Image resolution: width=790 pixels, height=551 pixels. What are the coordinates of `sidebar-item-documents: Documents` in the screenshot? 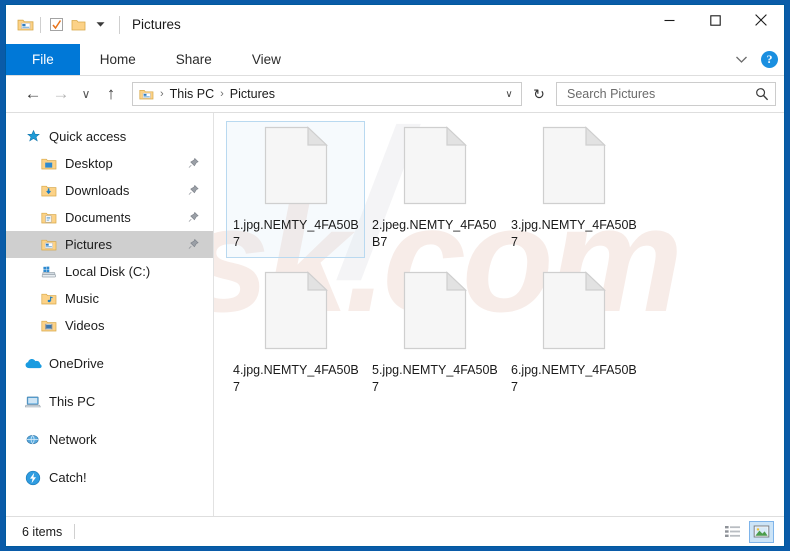 It's located at (109, 217).